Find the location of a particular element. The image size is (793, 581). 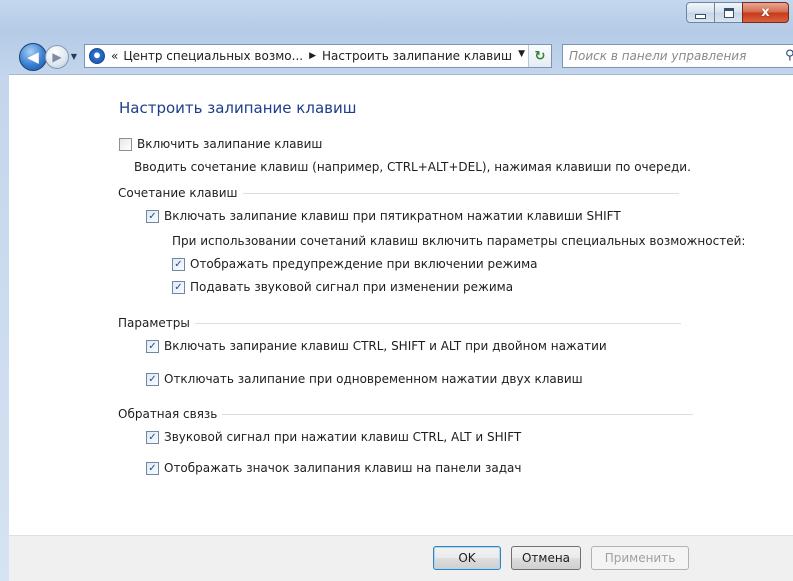

window-controls: x is located at coordinates (737, 12).